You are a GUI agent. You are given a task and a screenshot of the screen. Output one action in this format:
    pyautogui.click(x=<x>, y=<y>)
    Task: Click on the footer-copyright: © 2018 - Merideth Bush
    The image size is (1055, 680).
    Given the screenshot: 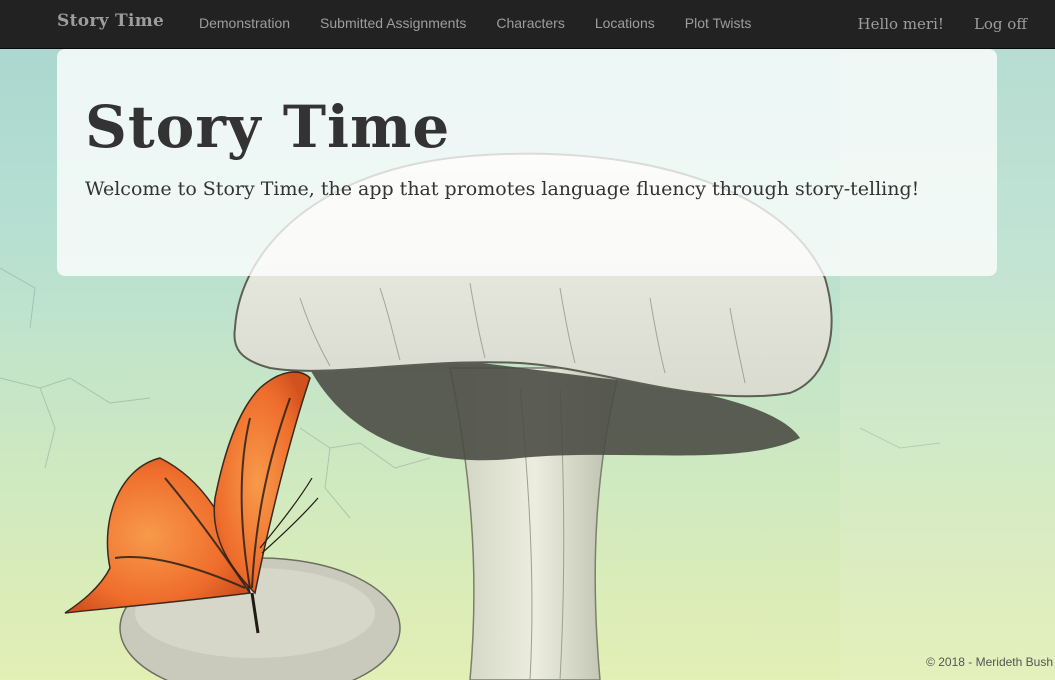 What is the action you would take?
    pyautogui.click(x=989, y=662)
    